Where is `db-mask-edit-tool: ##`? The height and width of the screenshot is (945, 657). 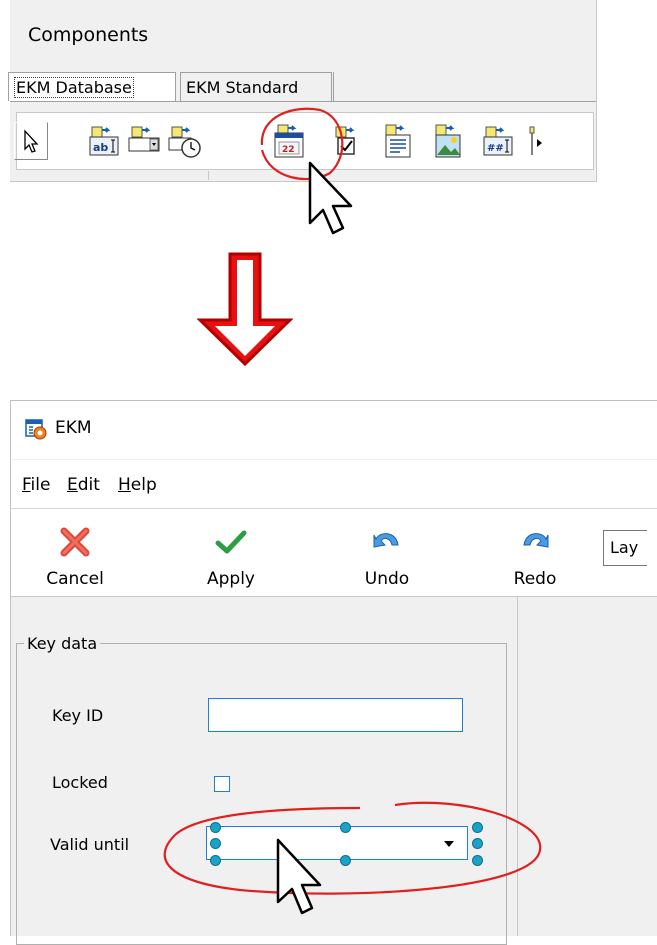 db-mask-edit-tool: ## is located at coordinates (499, 141).